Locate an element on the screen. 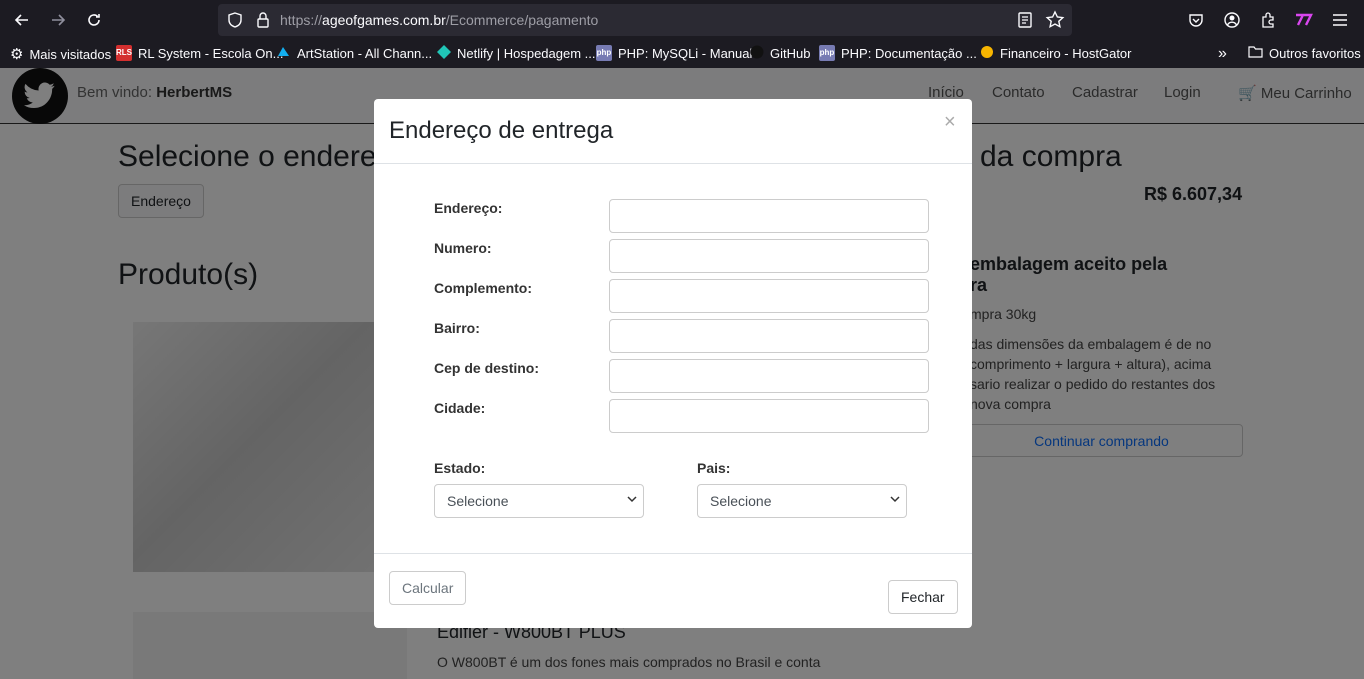 This screenshot has height=679, width=1364. state-label: Estado: is located at coordinates (460, 468).